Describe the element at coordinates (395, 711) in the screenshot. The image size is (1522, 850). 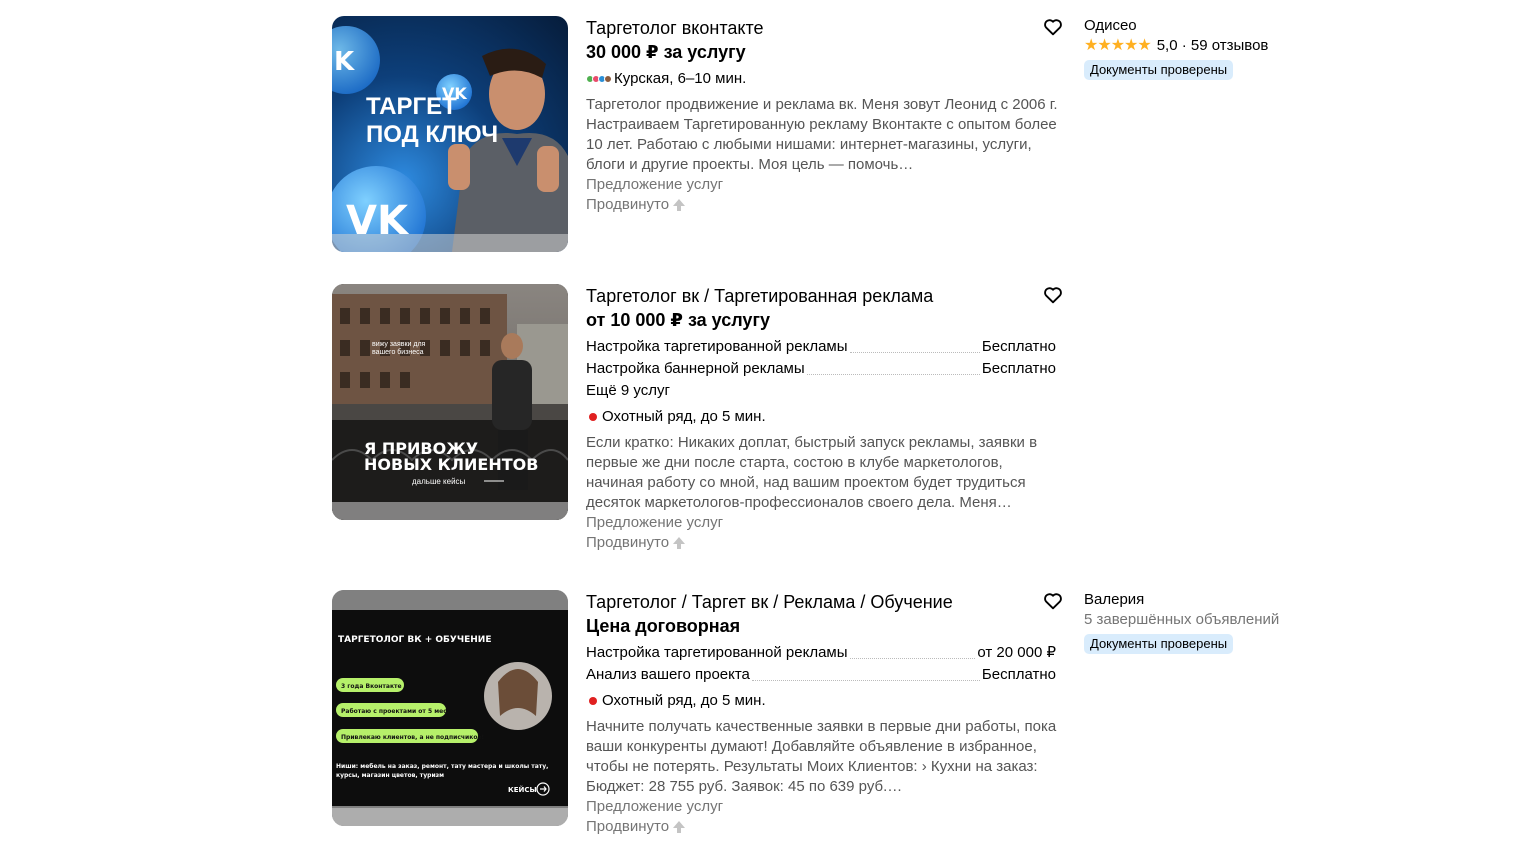
I see `promo-pill-2: Работаю с проектами от 5 мес.` at that location.